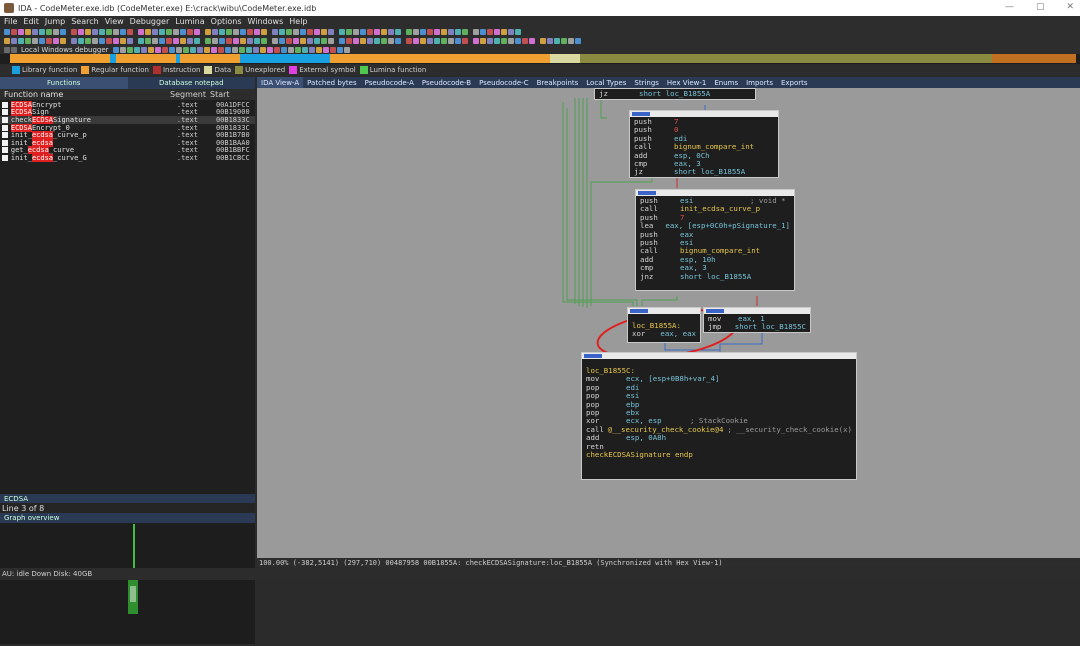 This screenshot has width=1080, height=646. Describe the element at coordinates (127, 498) in the screenshot. I see `filter-bar: ECDSA` at that location.